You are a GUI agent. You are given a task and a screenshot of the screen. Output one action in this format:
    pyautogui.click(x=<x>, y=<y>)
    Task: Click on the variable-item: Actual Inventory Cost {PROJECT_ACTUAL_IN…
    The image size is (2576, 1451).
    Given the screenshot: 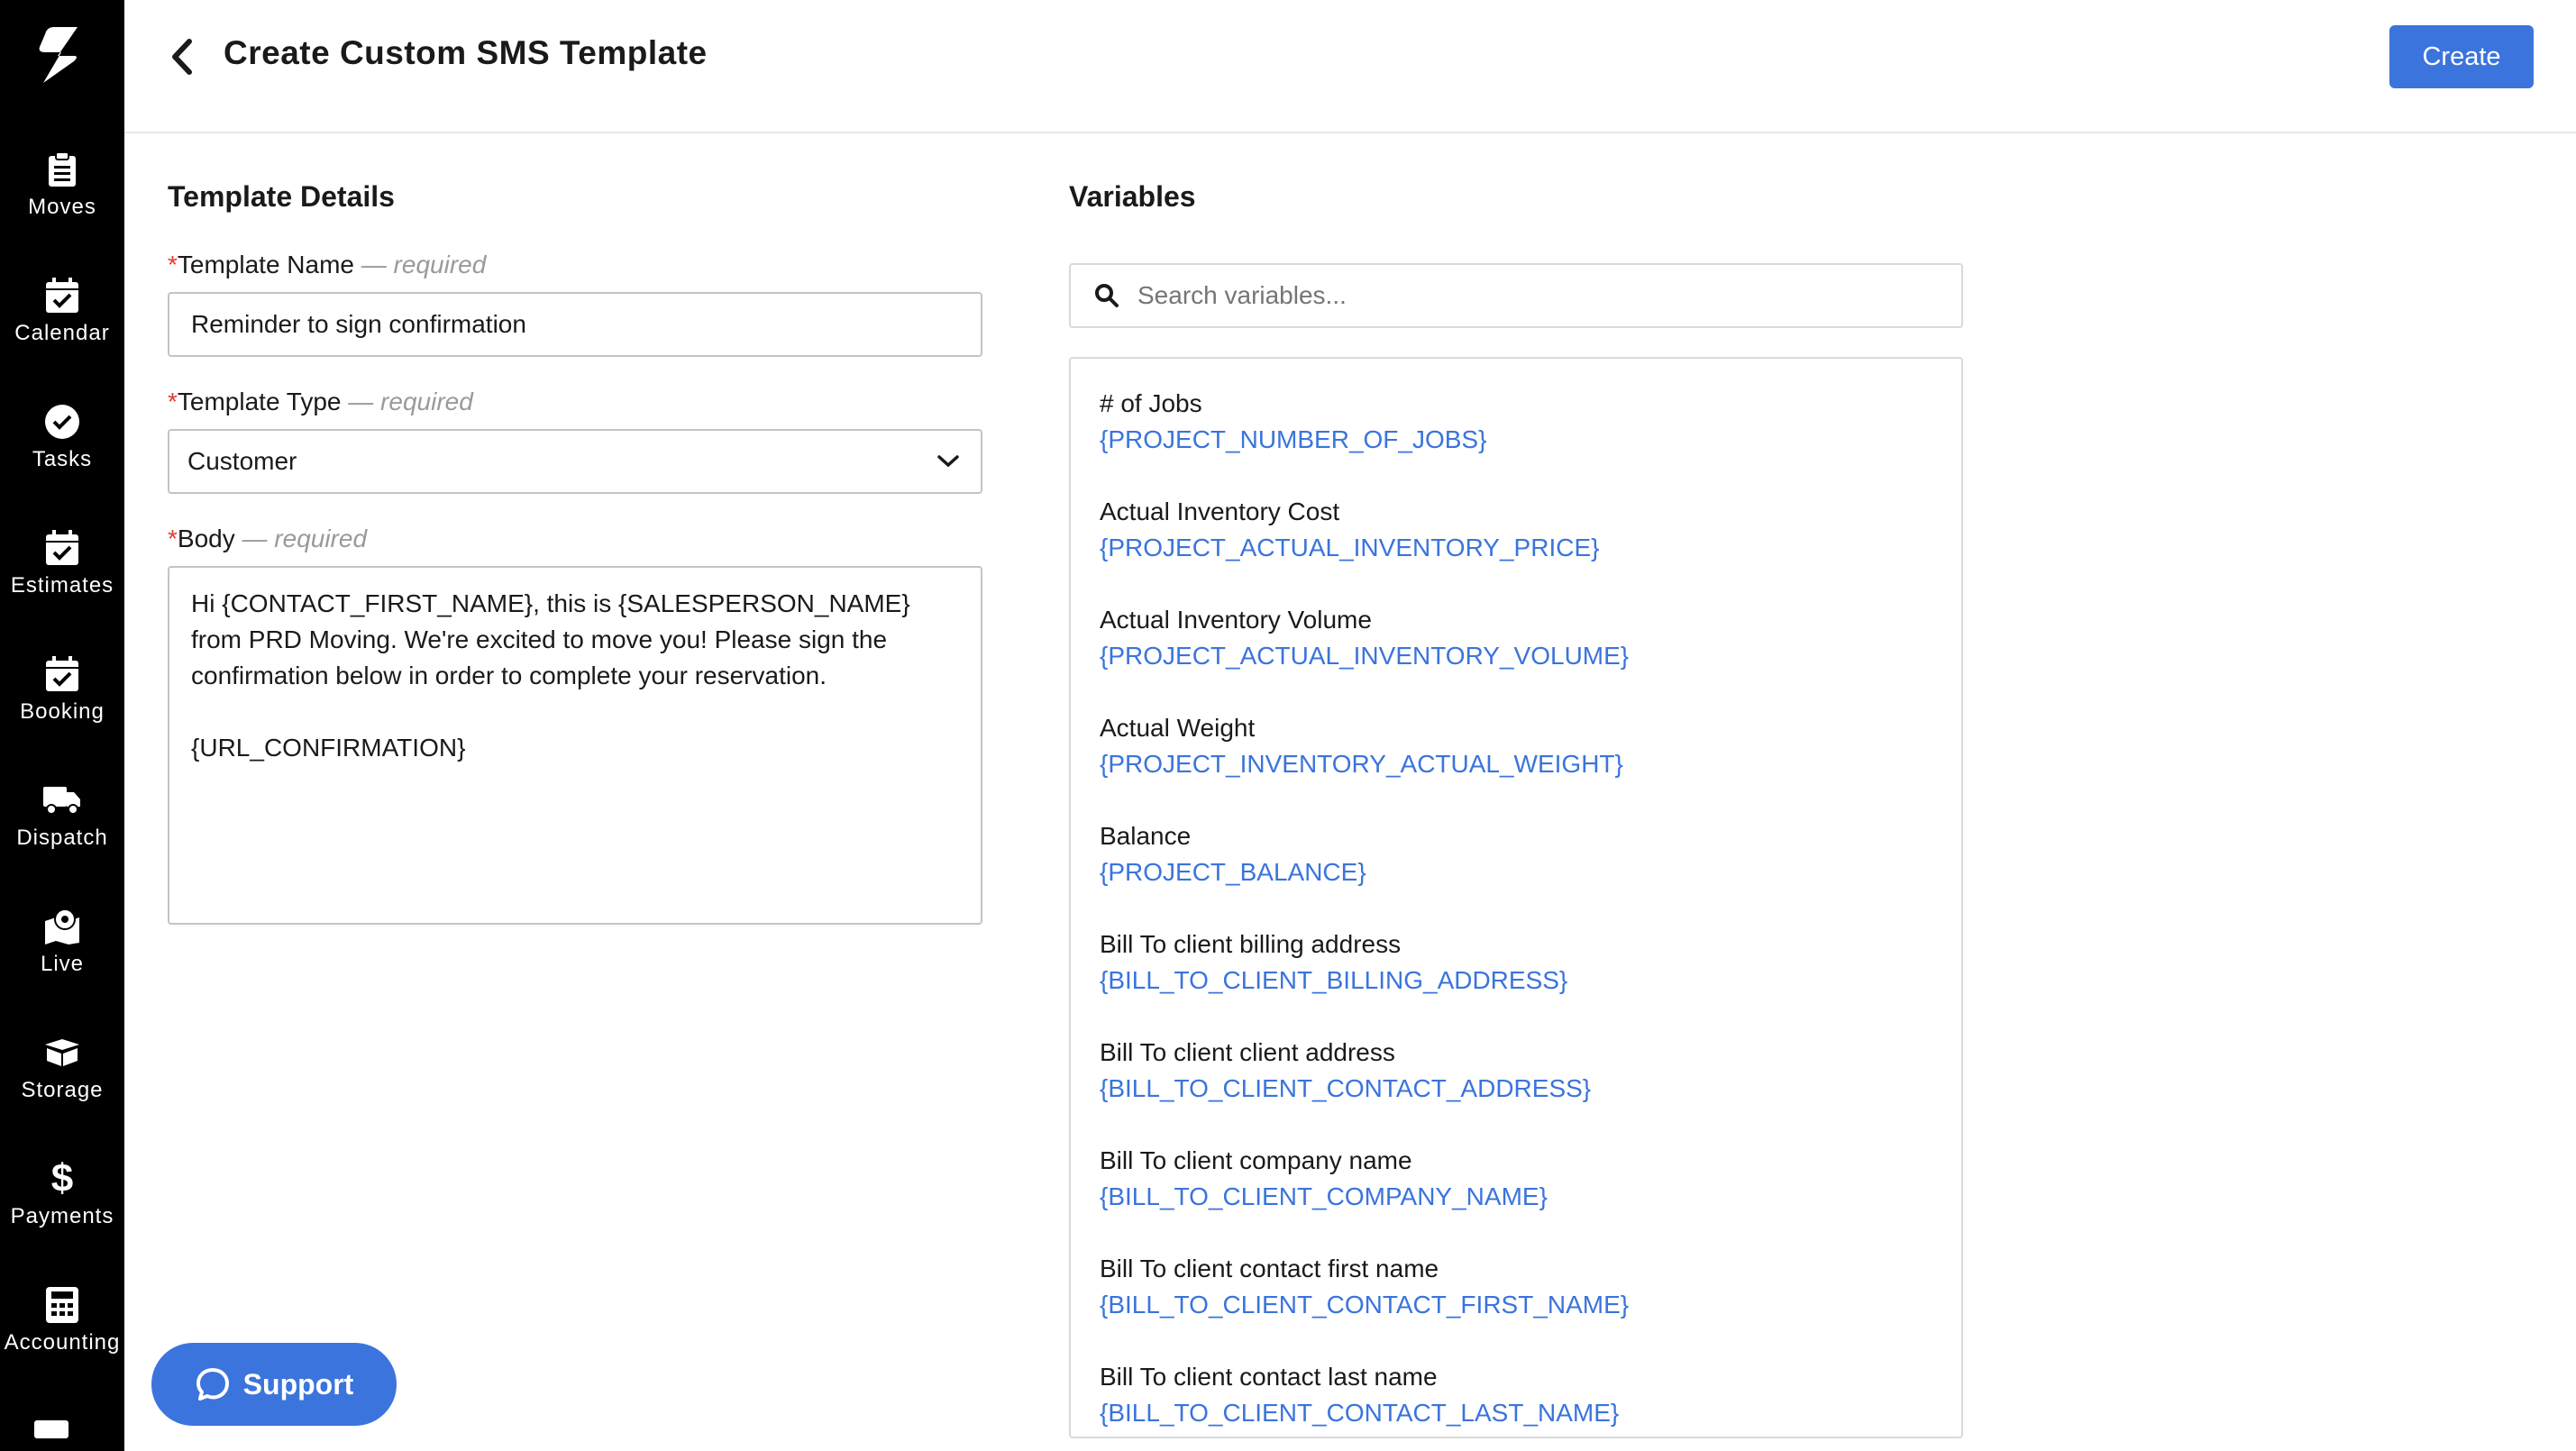 What is the action you would take?
    pyautogui.click(x=1349, y=530)
    